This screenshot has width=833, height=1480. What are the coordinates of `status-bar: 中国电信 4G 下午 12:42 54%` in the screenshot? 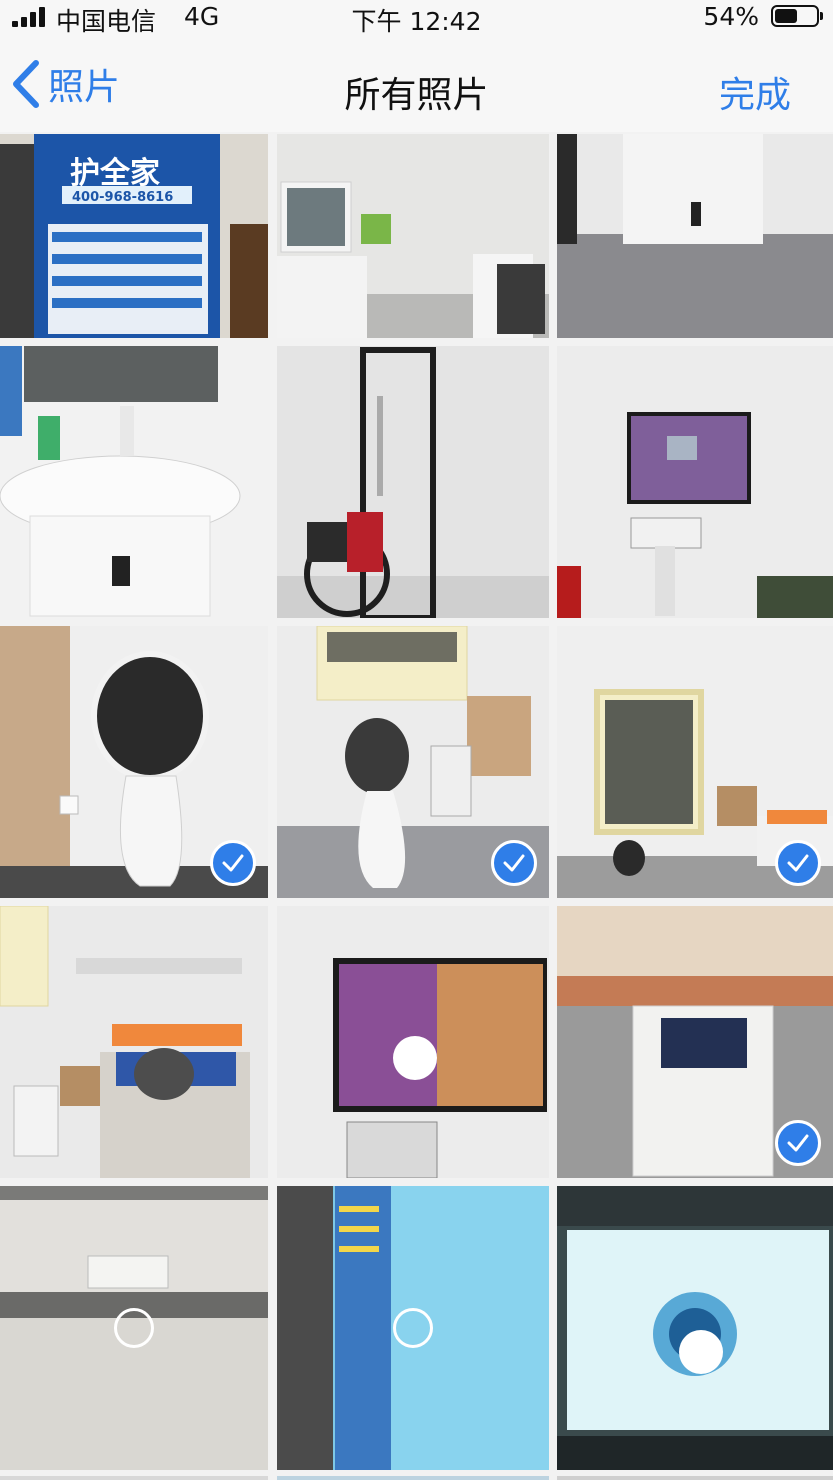 It's located at (416, 18).